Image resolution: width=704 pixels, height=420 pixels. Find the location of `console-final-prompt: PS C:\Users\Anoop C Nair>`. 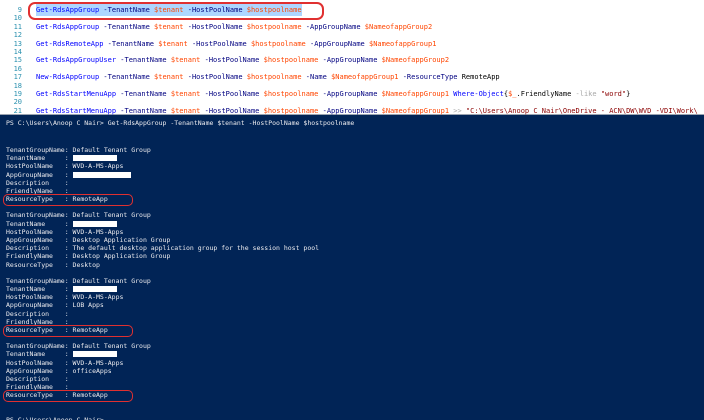

console-final-prompt: PS C:\Users\Anoop C Nair> is located at coordinates (55, 417).